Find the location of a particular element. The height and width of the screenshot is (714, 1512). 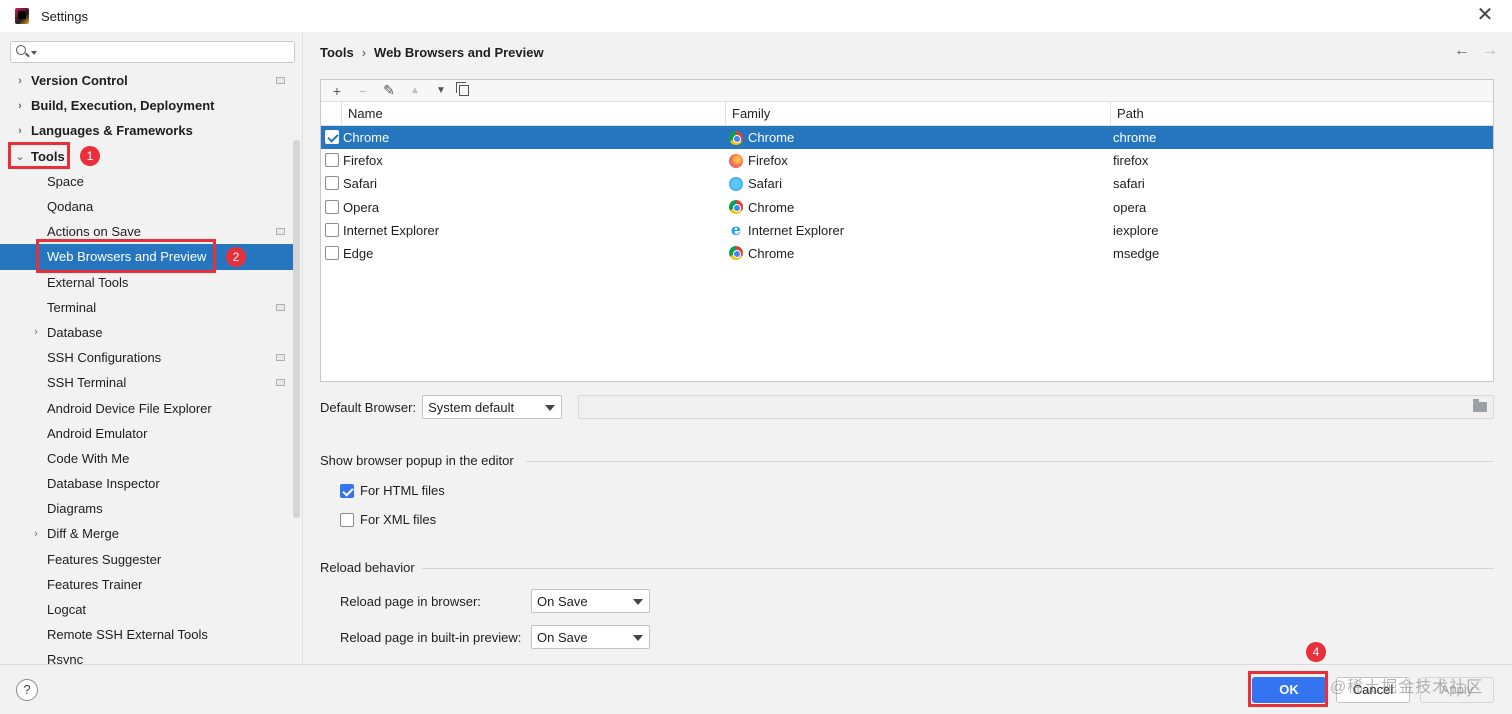

browser-name-cell: Chrome is located at coordinates (366, 137).